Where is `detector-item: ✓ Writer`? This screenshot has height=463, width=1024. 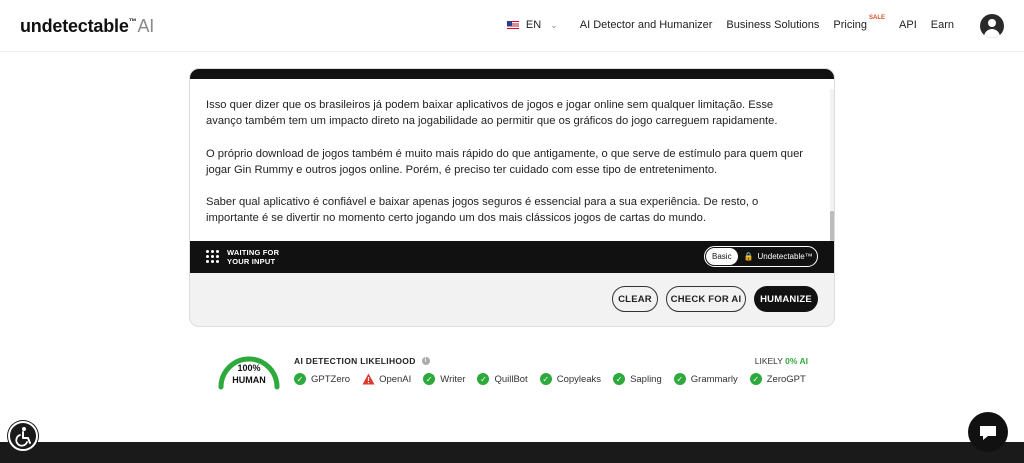
detector-item: ✓ Writer is located at coordinates (444, 379).